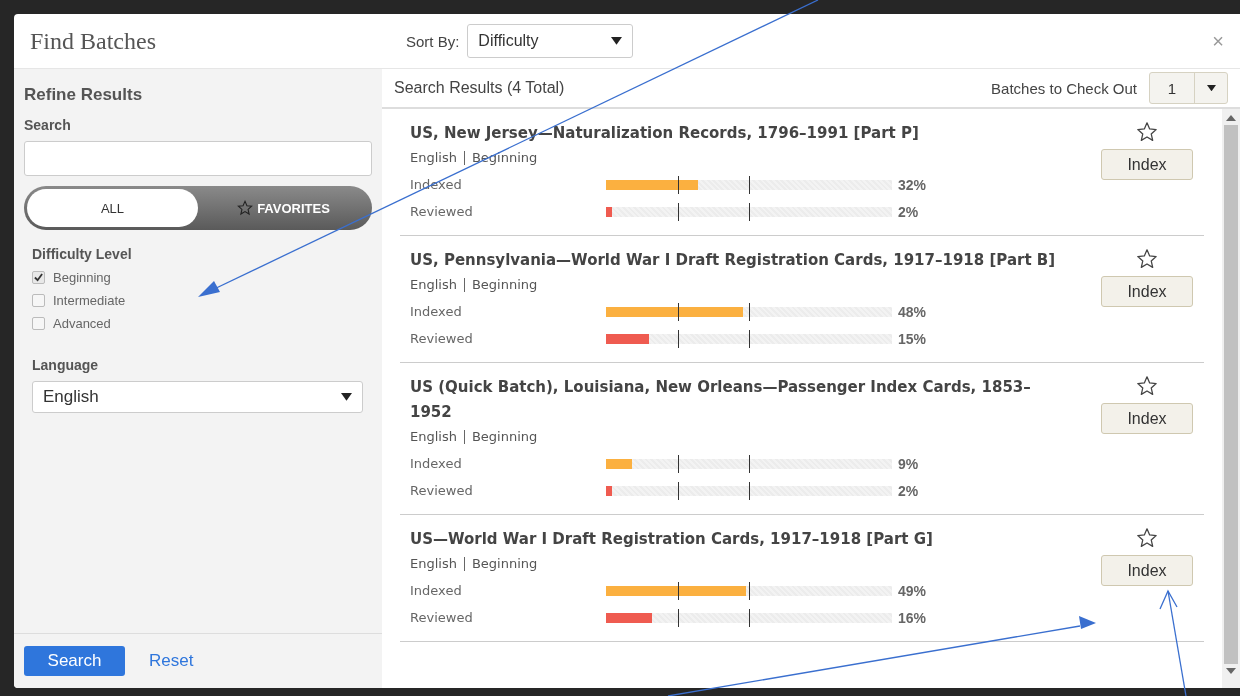  What do you see at coordinates (197, 397) in the screenshot?
I see `language-dropdown: English` at bounding box center [197, 397].